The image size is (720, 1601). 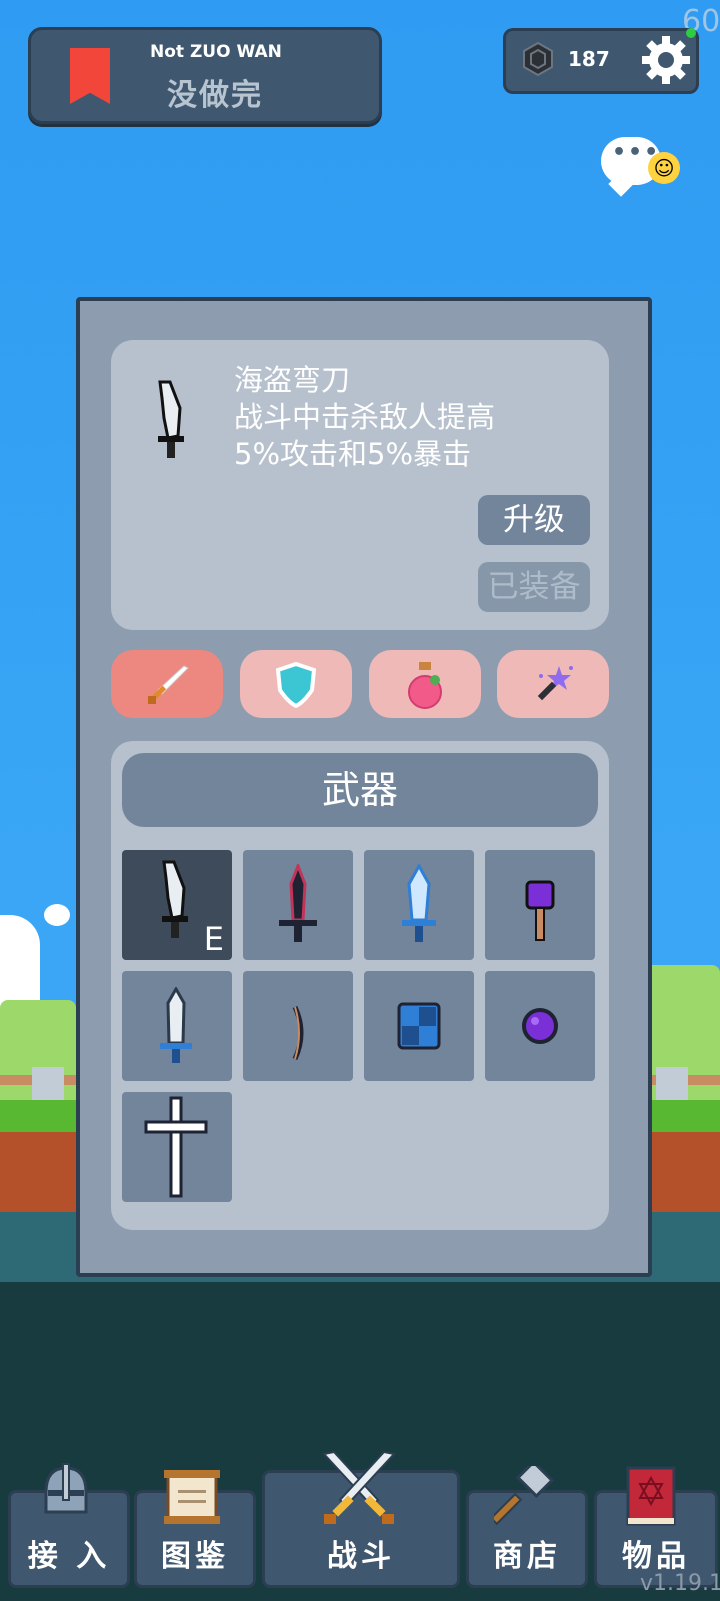 I want to click on inventory-slot: E, so click(x=177, y=905).